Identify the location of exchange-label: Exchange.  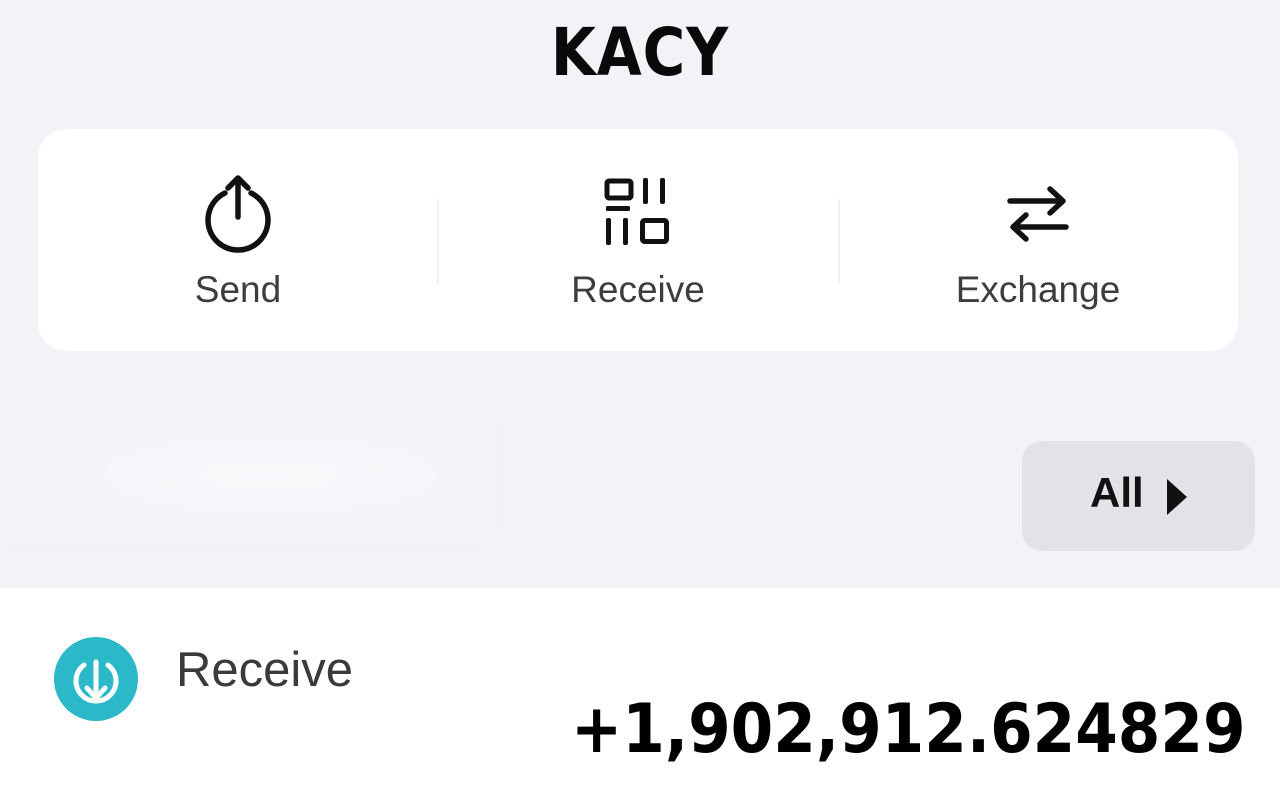
(1038, 289).